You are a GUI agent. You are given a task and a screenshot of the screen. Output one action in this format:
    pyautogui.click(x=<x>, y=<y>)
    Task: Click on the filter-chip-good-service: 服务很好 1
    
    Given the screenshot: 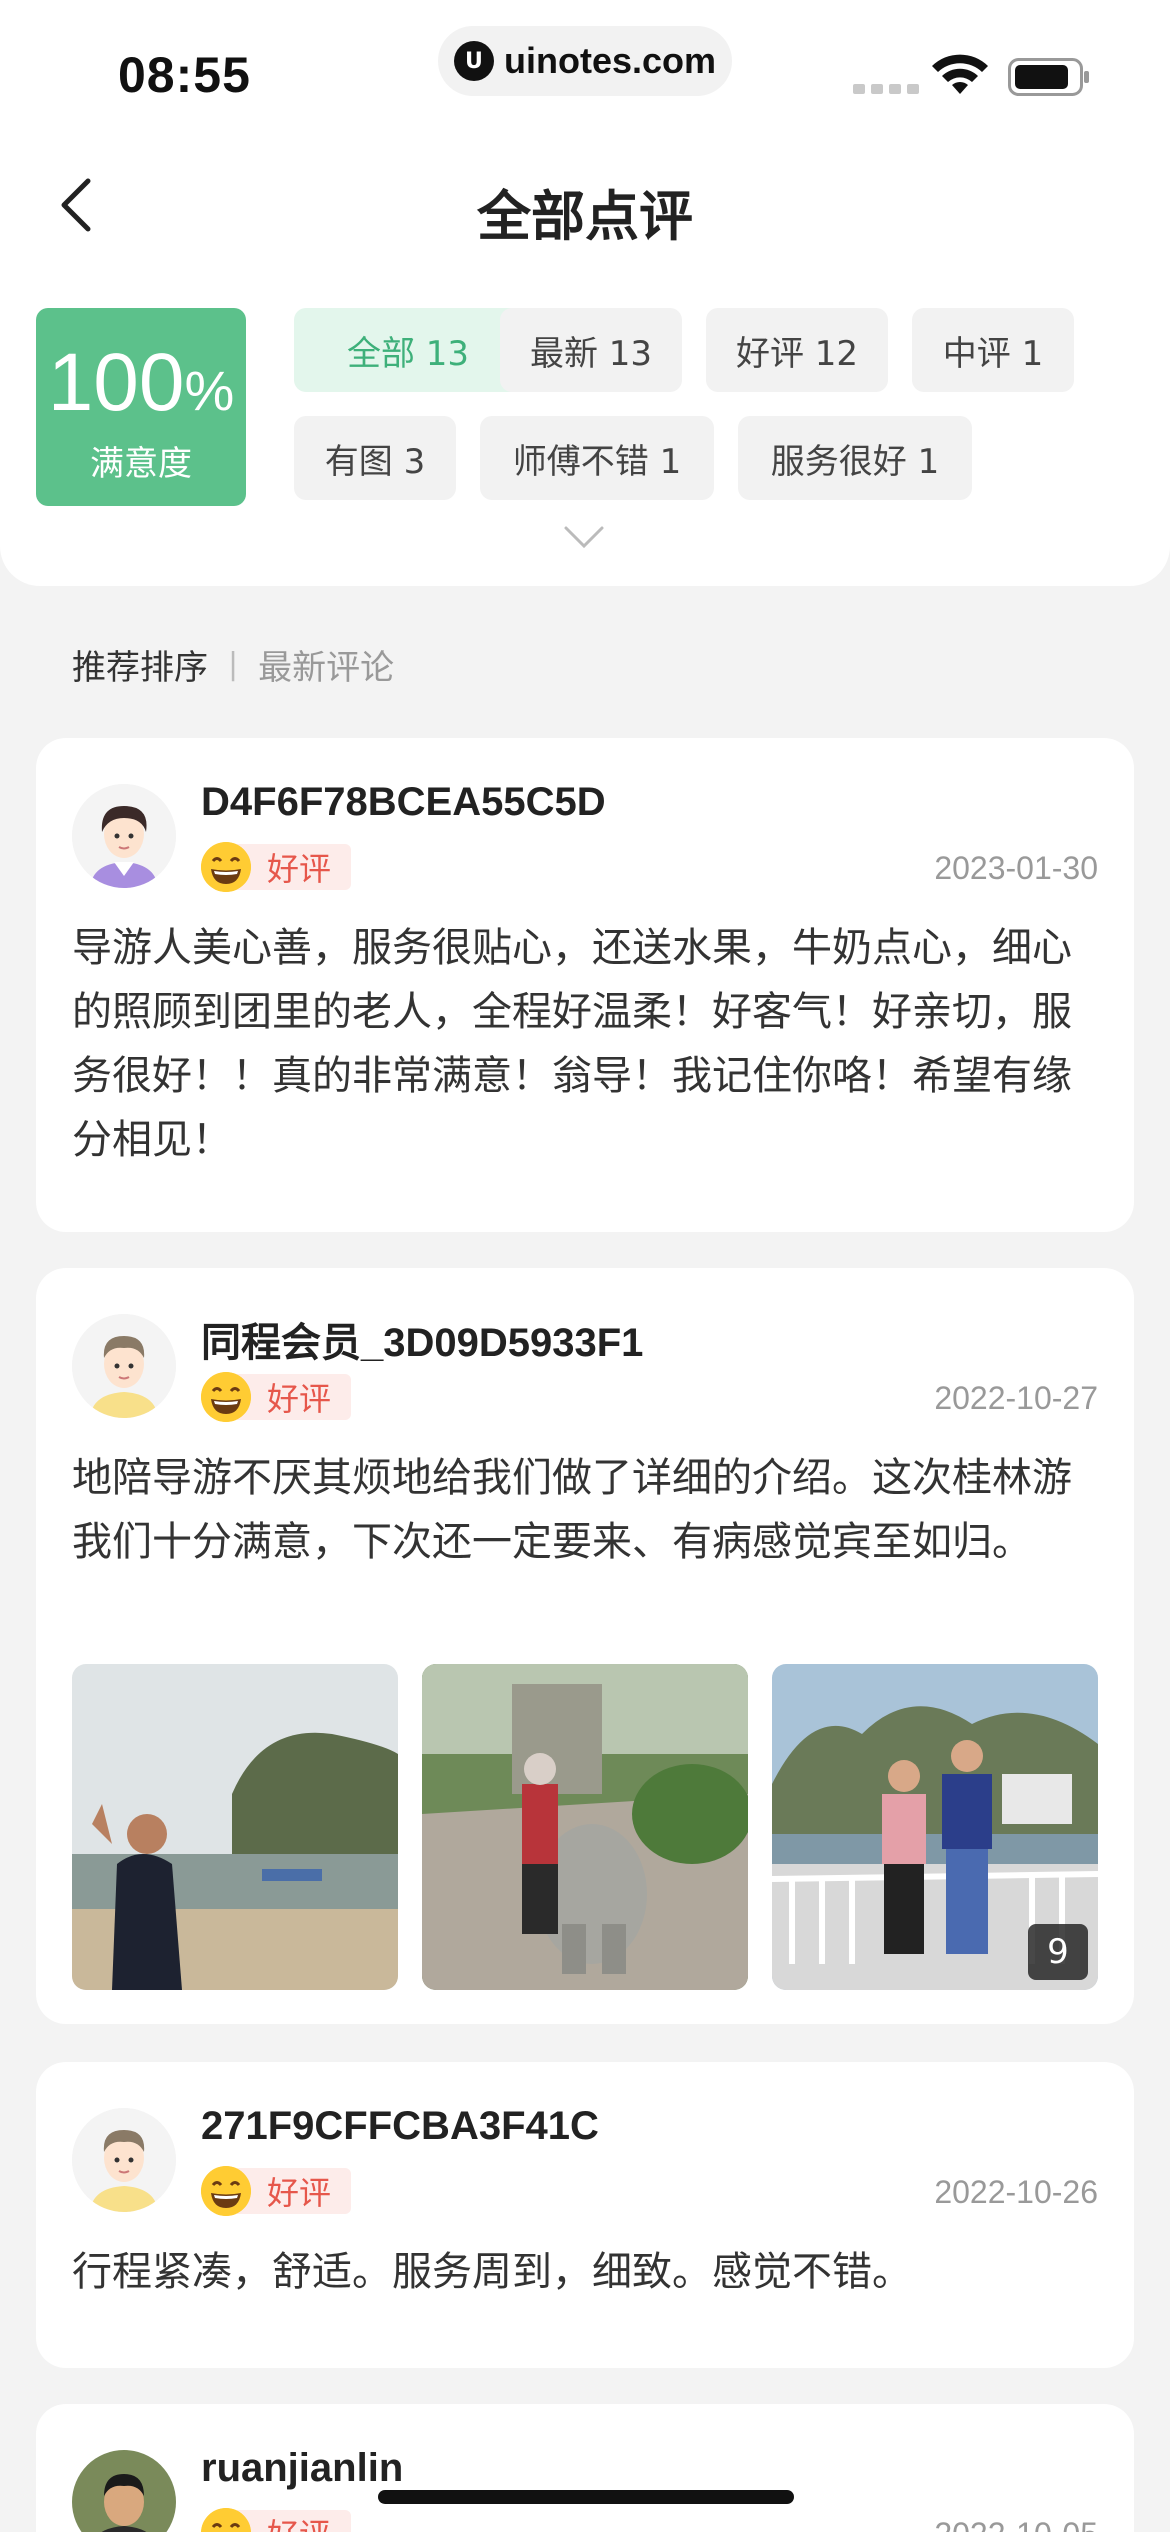 What is the action you would take?
    pyautogui.click(x=855, y=458)
    